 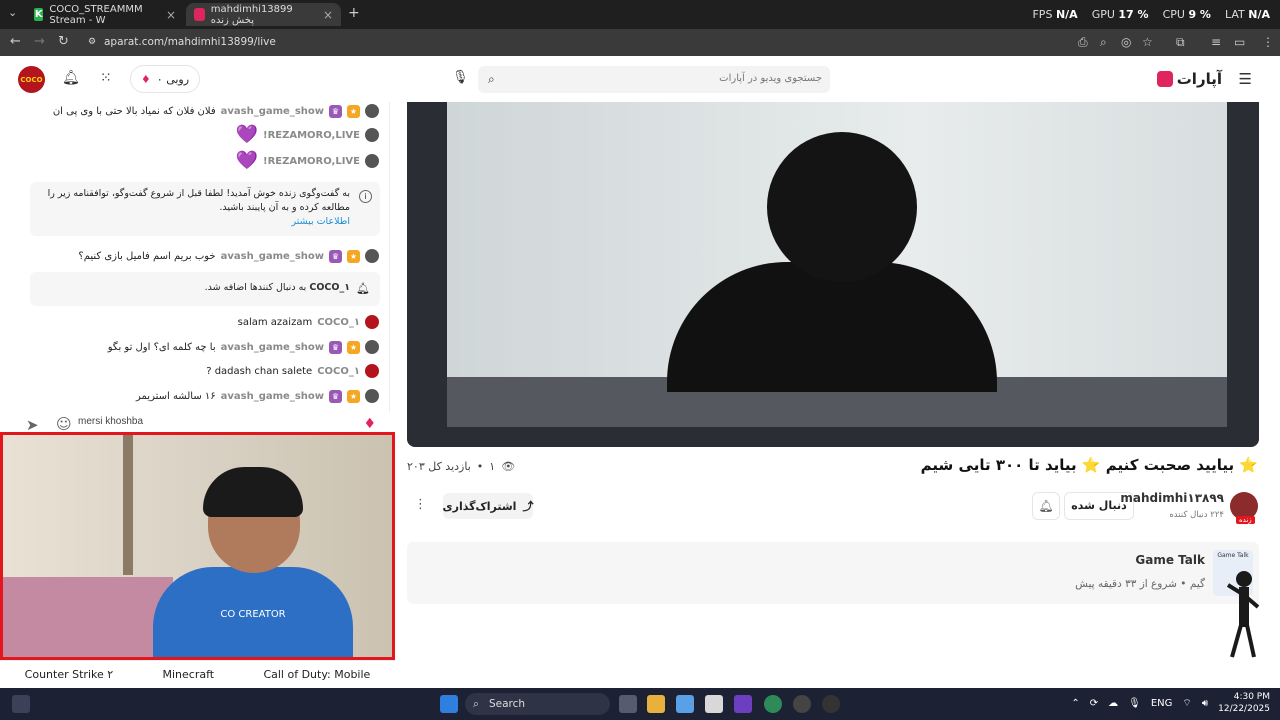 What do you see at coordinates (96, 14) in the screenshot?
I see `tab-title: COCO_STREAMMM Stream - W` at bounding box center [96, 14].